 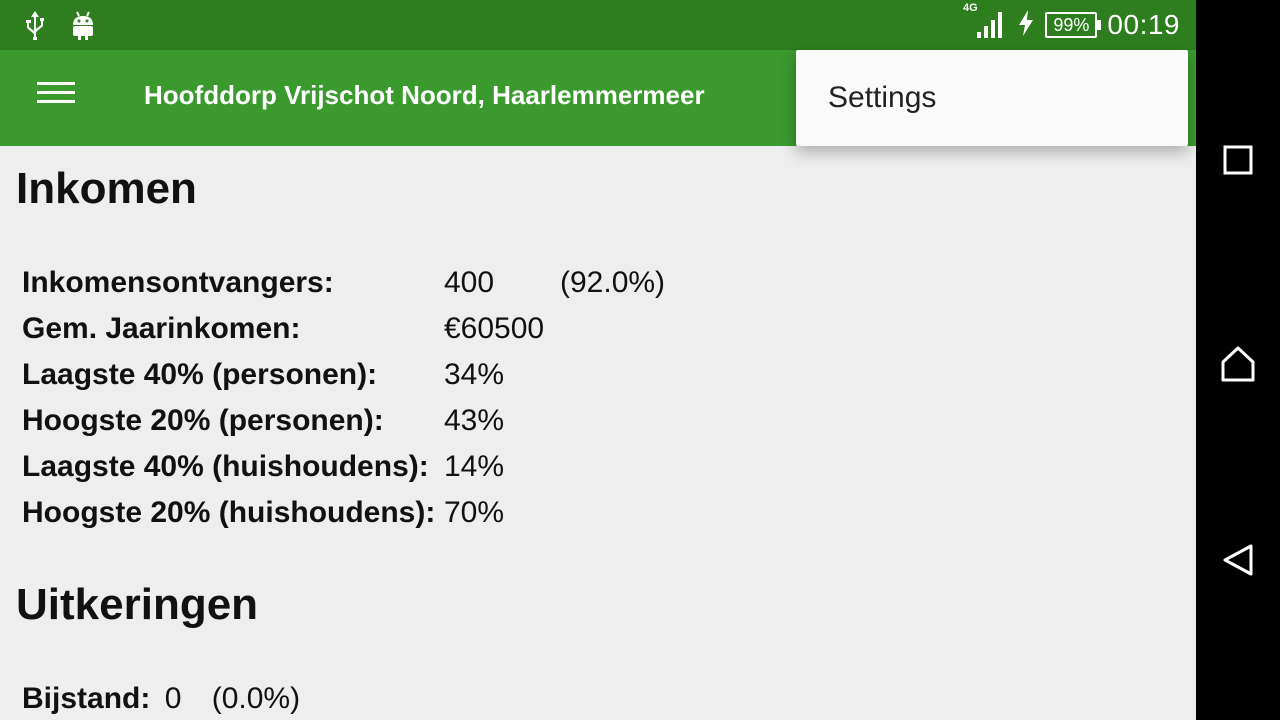 I want to click on row-value: 14%, so click(x=474, y=466).